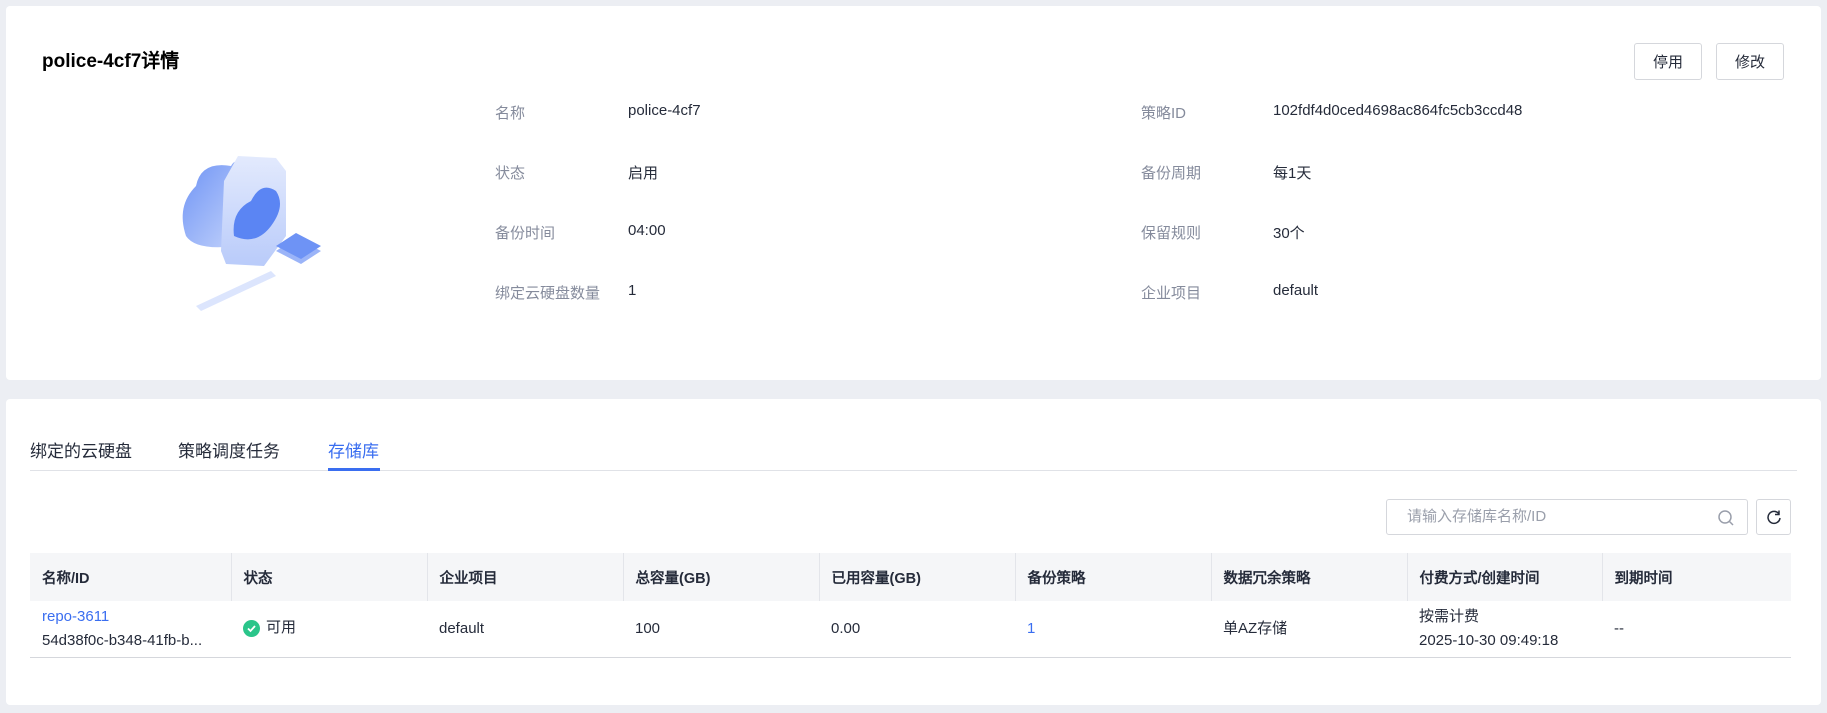  I want to click on refresh-button, so click(1773, 517).